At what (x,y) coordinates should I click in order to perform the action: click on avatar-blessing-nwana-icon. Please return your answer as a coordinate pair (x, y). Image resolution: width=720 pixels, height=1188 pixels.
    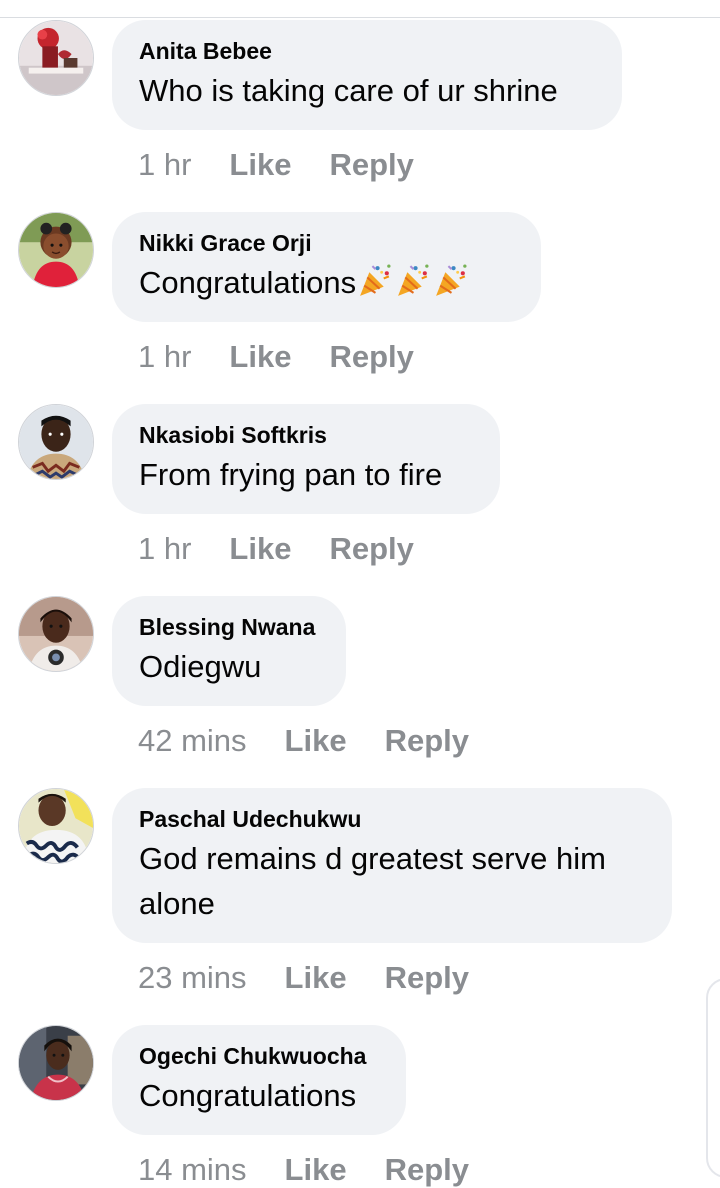
    Looking at the image, I should click on (56, 634).